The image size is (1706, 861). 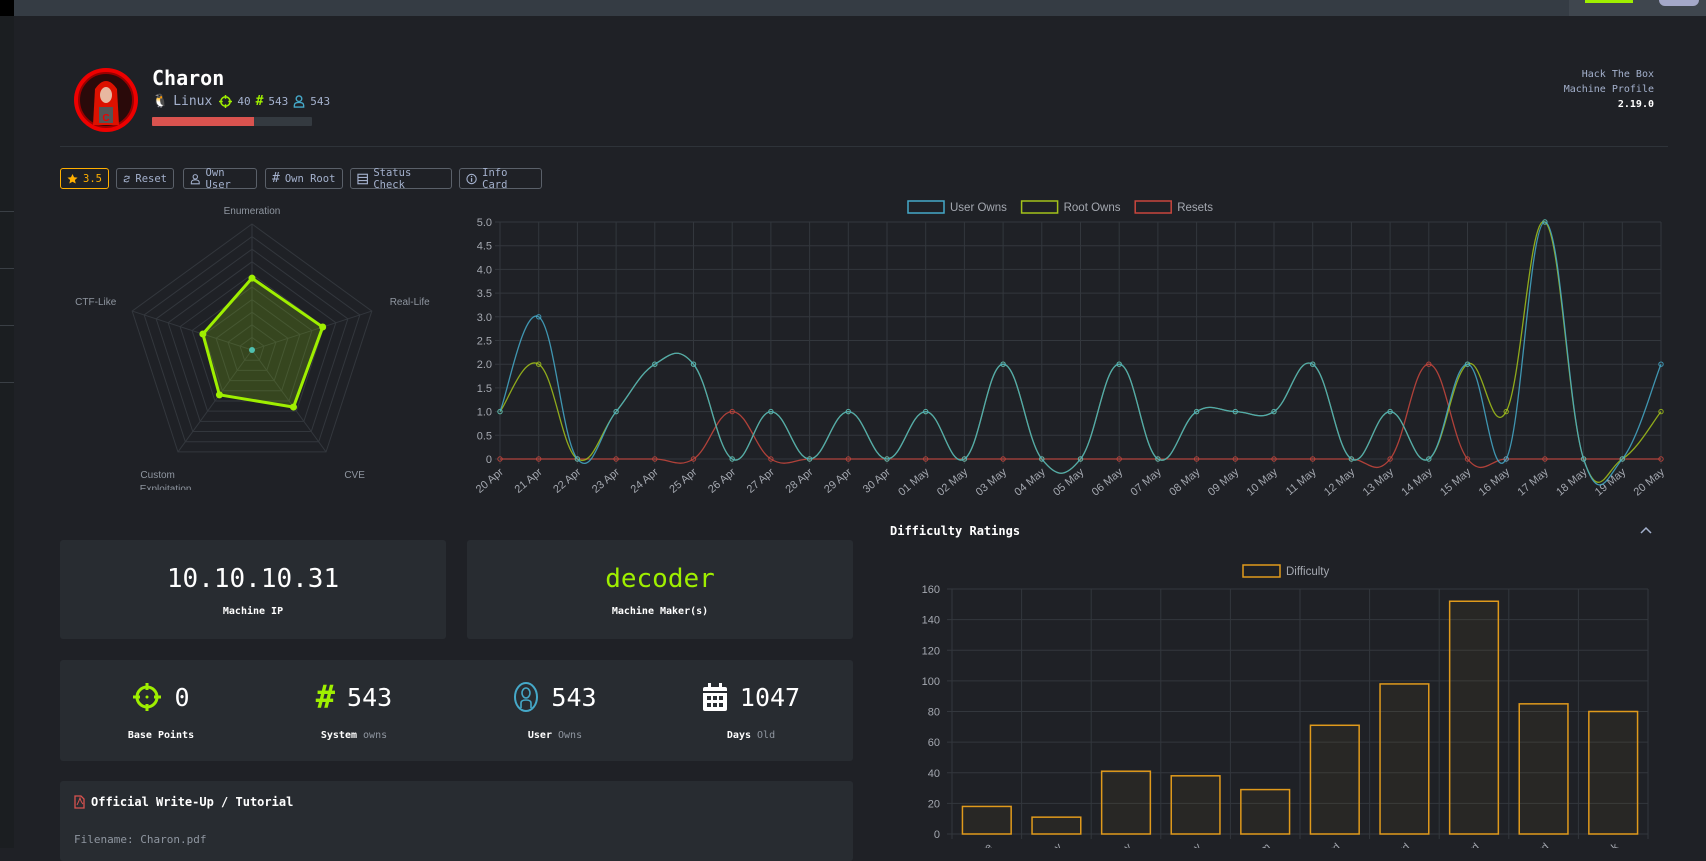 I want to click on stat-user-owns: 543 User Owns, so click(x=555, y=710).